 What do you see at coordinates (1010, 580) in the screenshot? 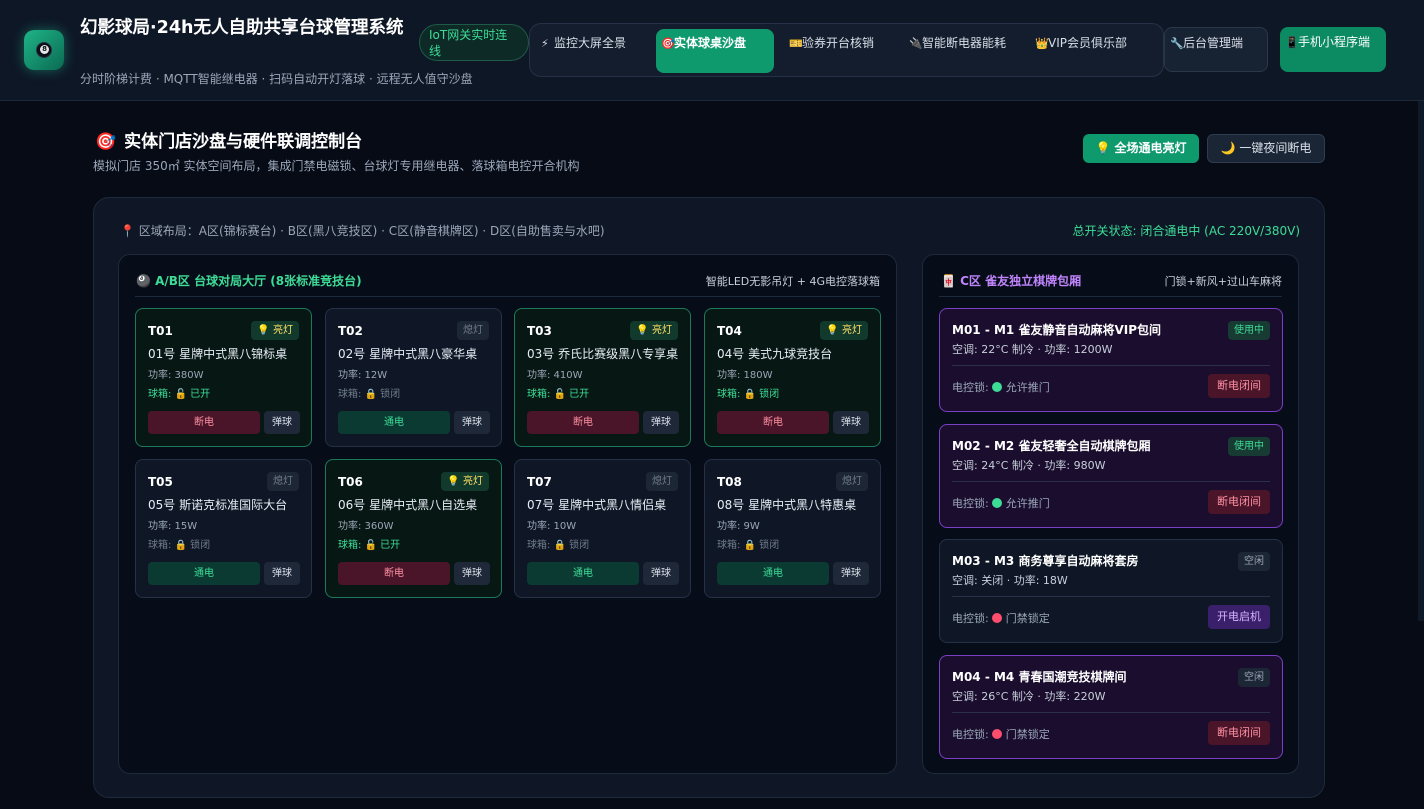
I see `room-env-info: 空调: 关闭 · 功率: 18W` at bounding box center [1010, 580].